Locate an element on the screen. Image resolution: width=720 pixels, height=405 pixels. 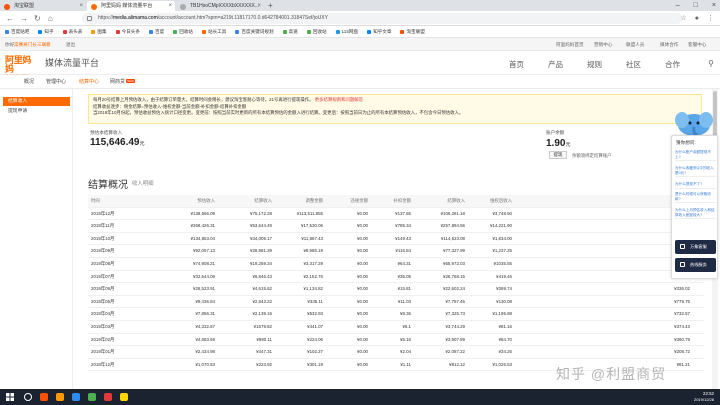
bookmark-item: 百度关键词规划 is located at coordinates (254, 32).